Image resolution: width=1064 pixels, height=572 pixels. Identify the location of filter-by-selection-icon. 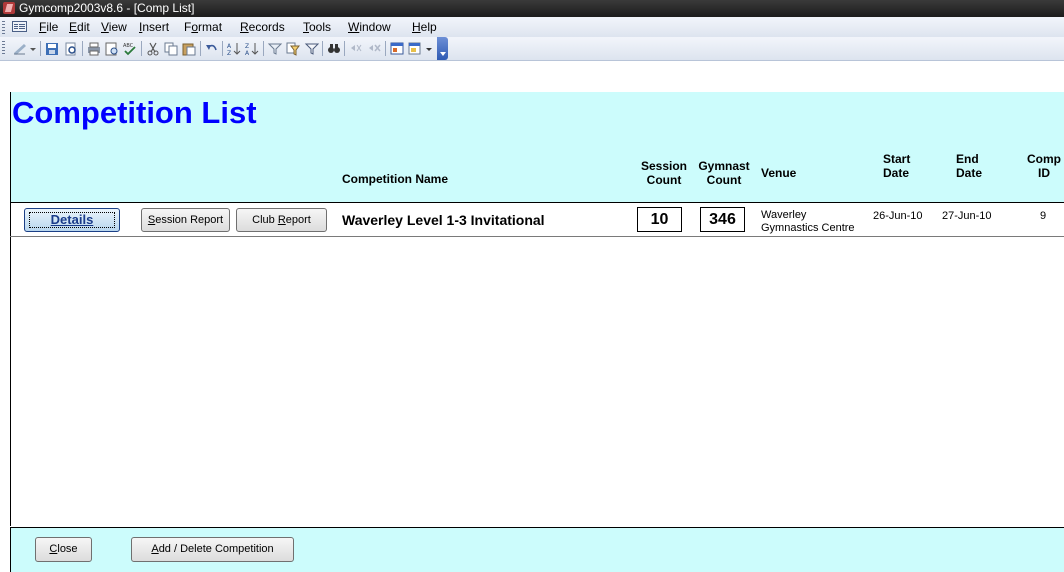
(275, 48).